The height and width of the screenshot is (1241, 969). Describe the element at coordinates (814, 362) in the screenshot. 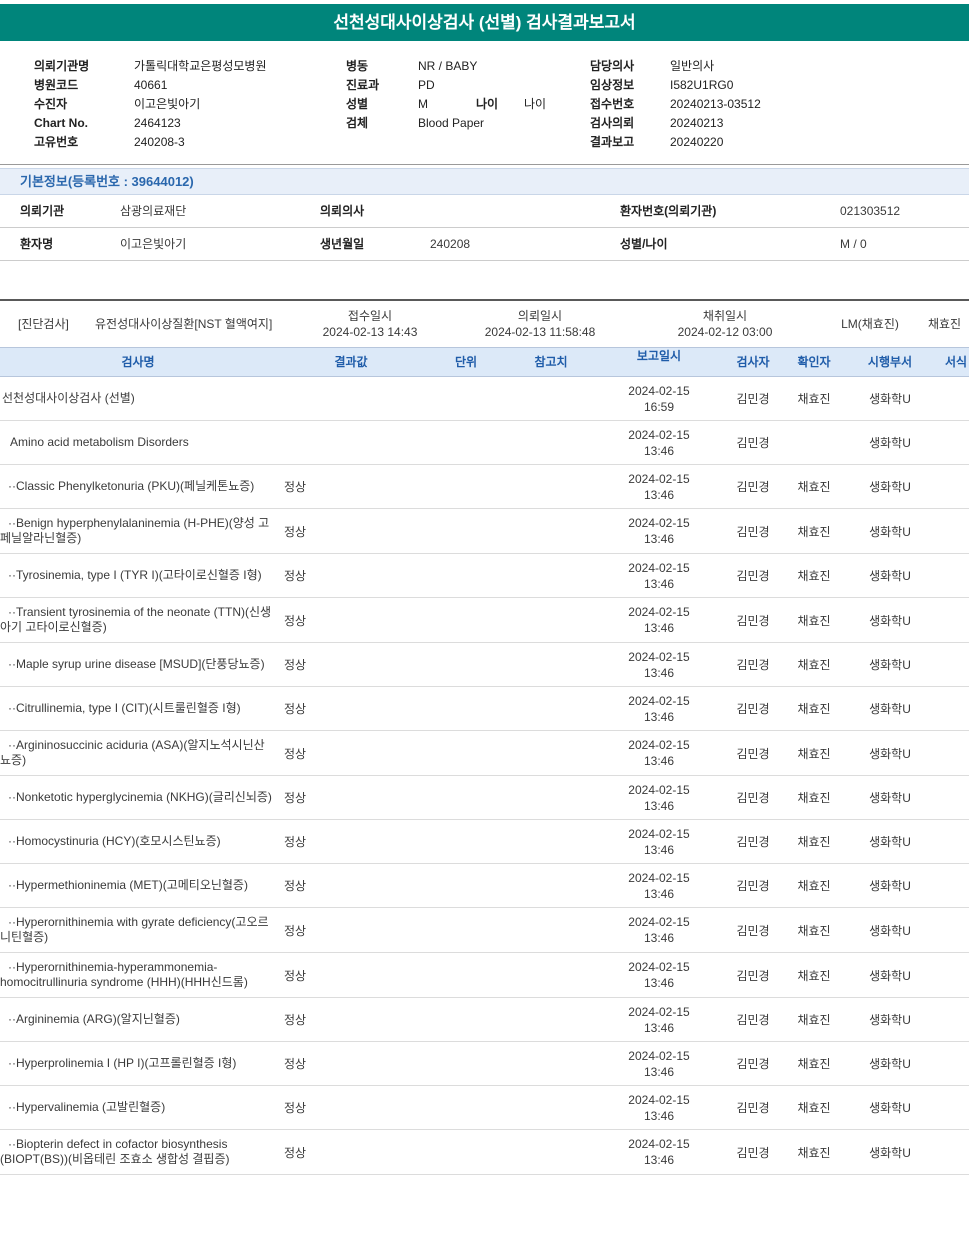

I see `col-header-confirmer: 확인자` at that location.